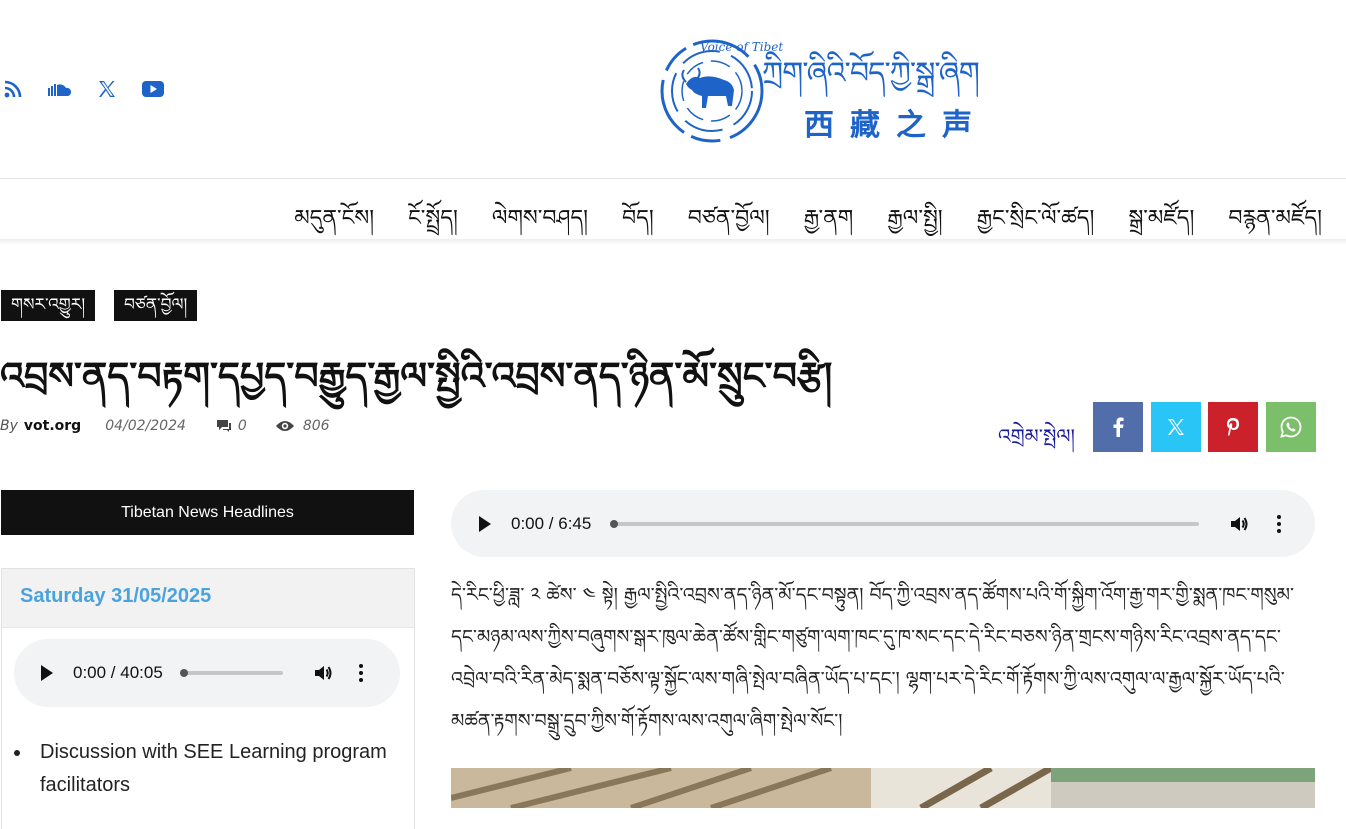  I want to click on nav-item-history: རྒྱང་སྲིང་ལོ་ཚད།, so click(1036, 224).